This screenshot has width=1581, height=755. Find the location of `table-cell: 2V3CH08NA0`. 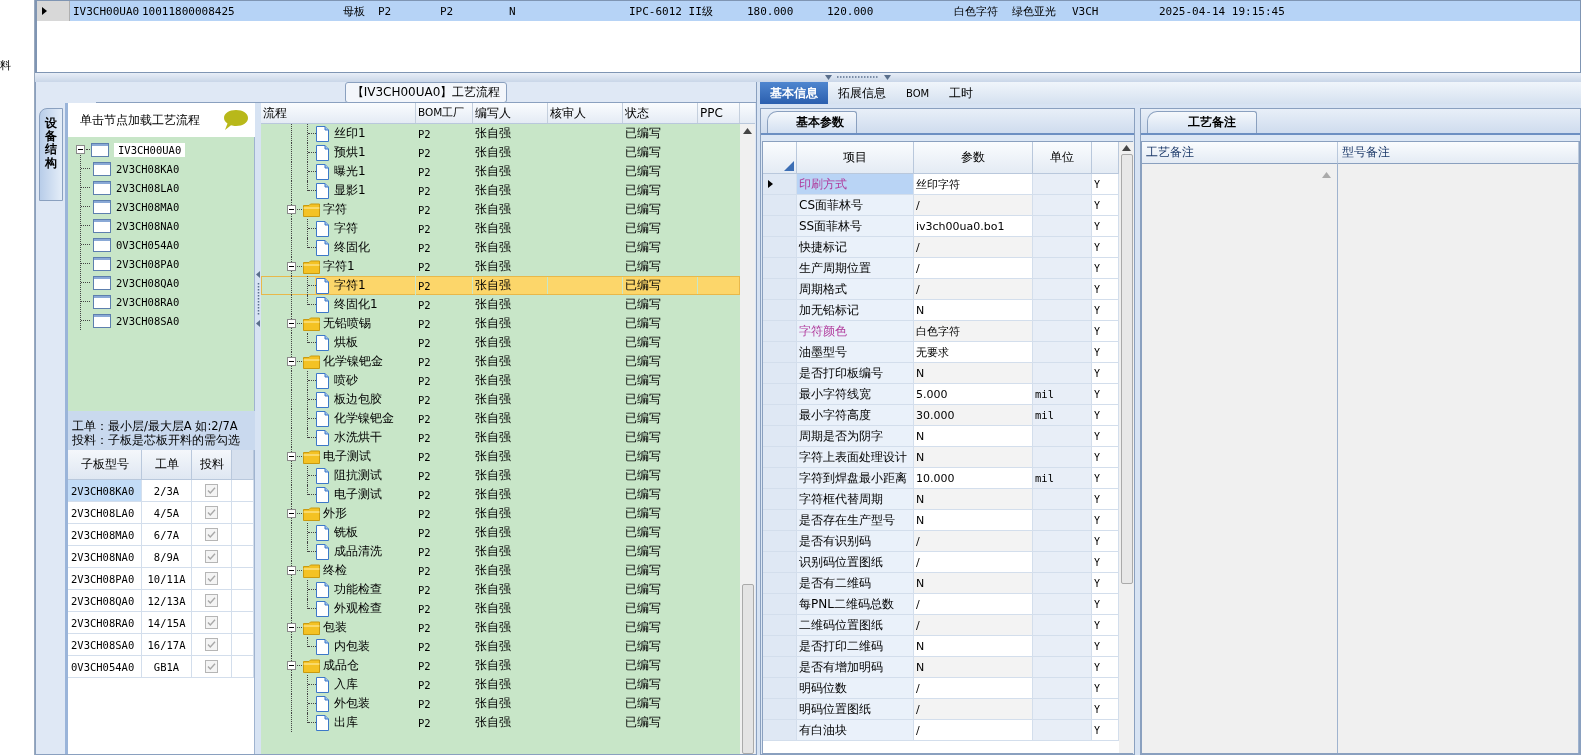

table-cell: 2V3CH08NA0 is located at coordinates (105, 557).